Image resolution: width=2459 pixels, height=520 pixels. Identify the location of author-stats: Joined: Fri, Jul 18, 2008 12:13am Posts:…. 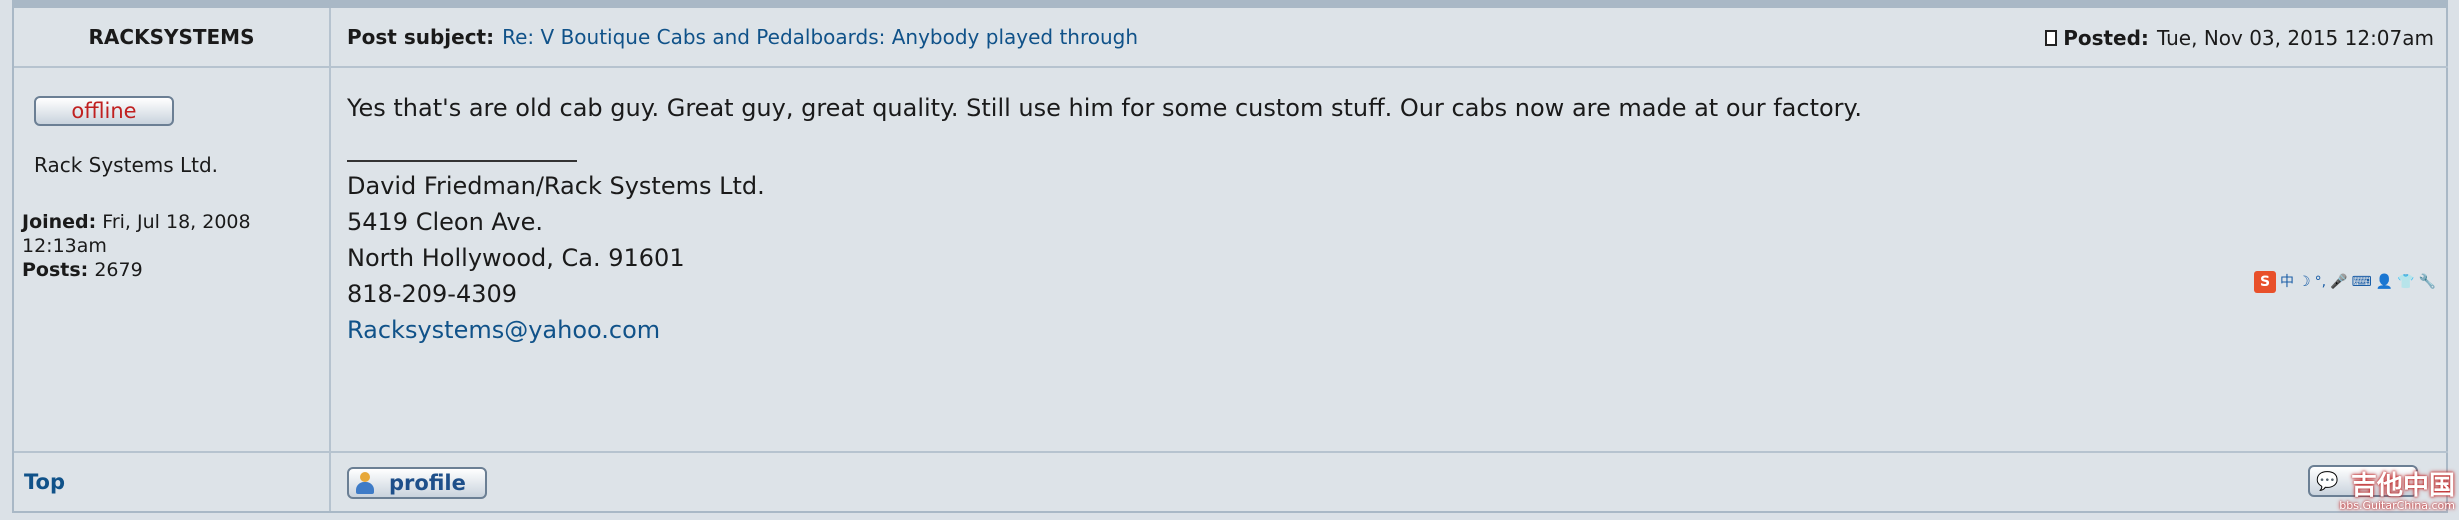
(175, 246).